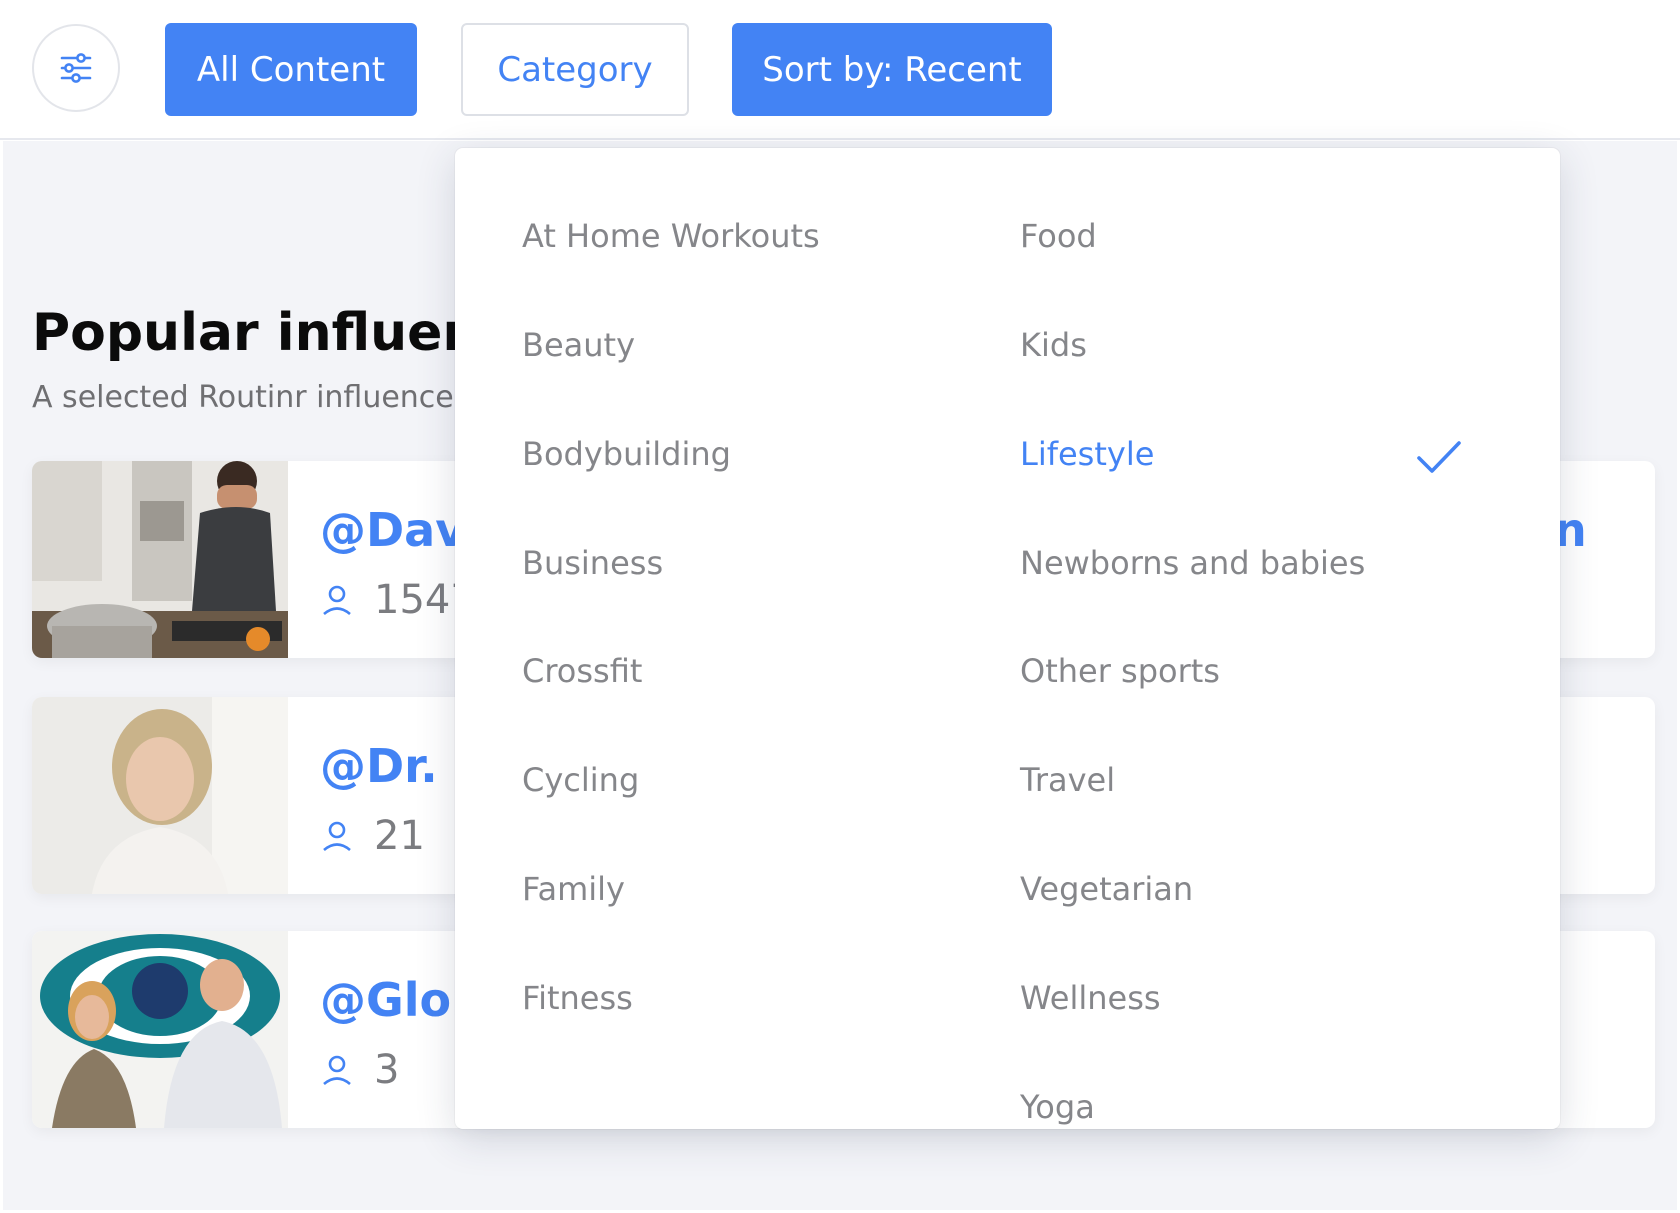 The width and height of the screenshot is (1680, 1213). I want to click on category-option-wellness: Wellness, so click(1090, 998).